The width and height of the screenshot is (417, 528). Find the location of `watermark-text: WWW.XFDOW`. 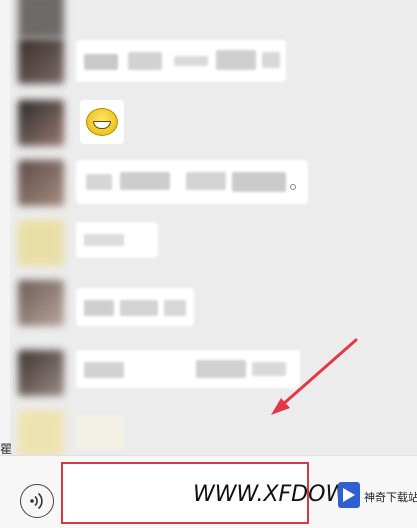

watermark-text: WWW.XFDOW is located at coordinates (270, 494).